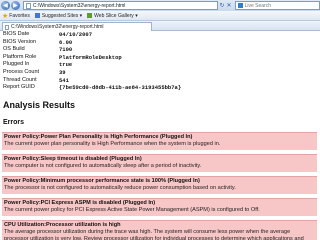  I want to click on page-icon, so click(28, 5).